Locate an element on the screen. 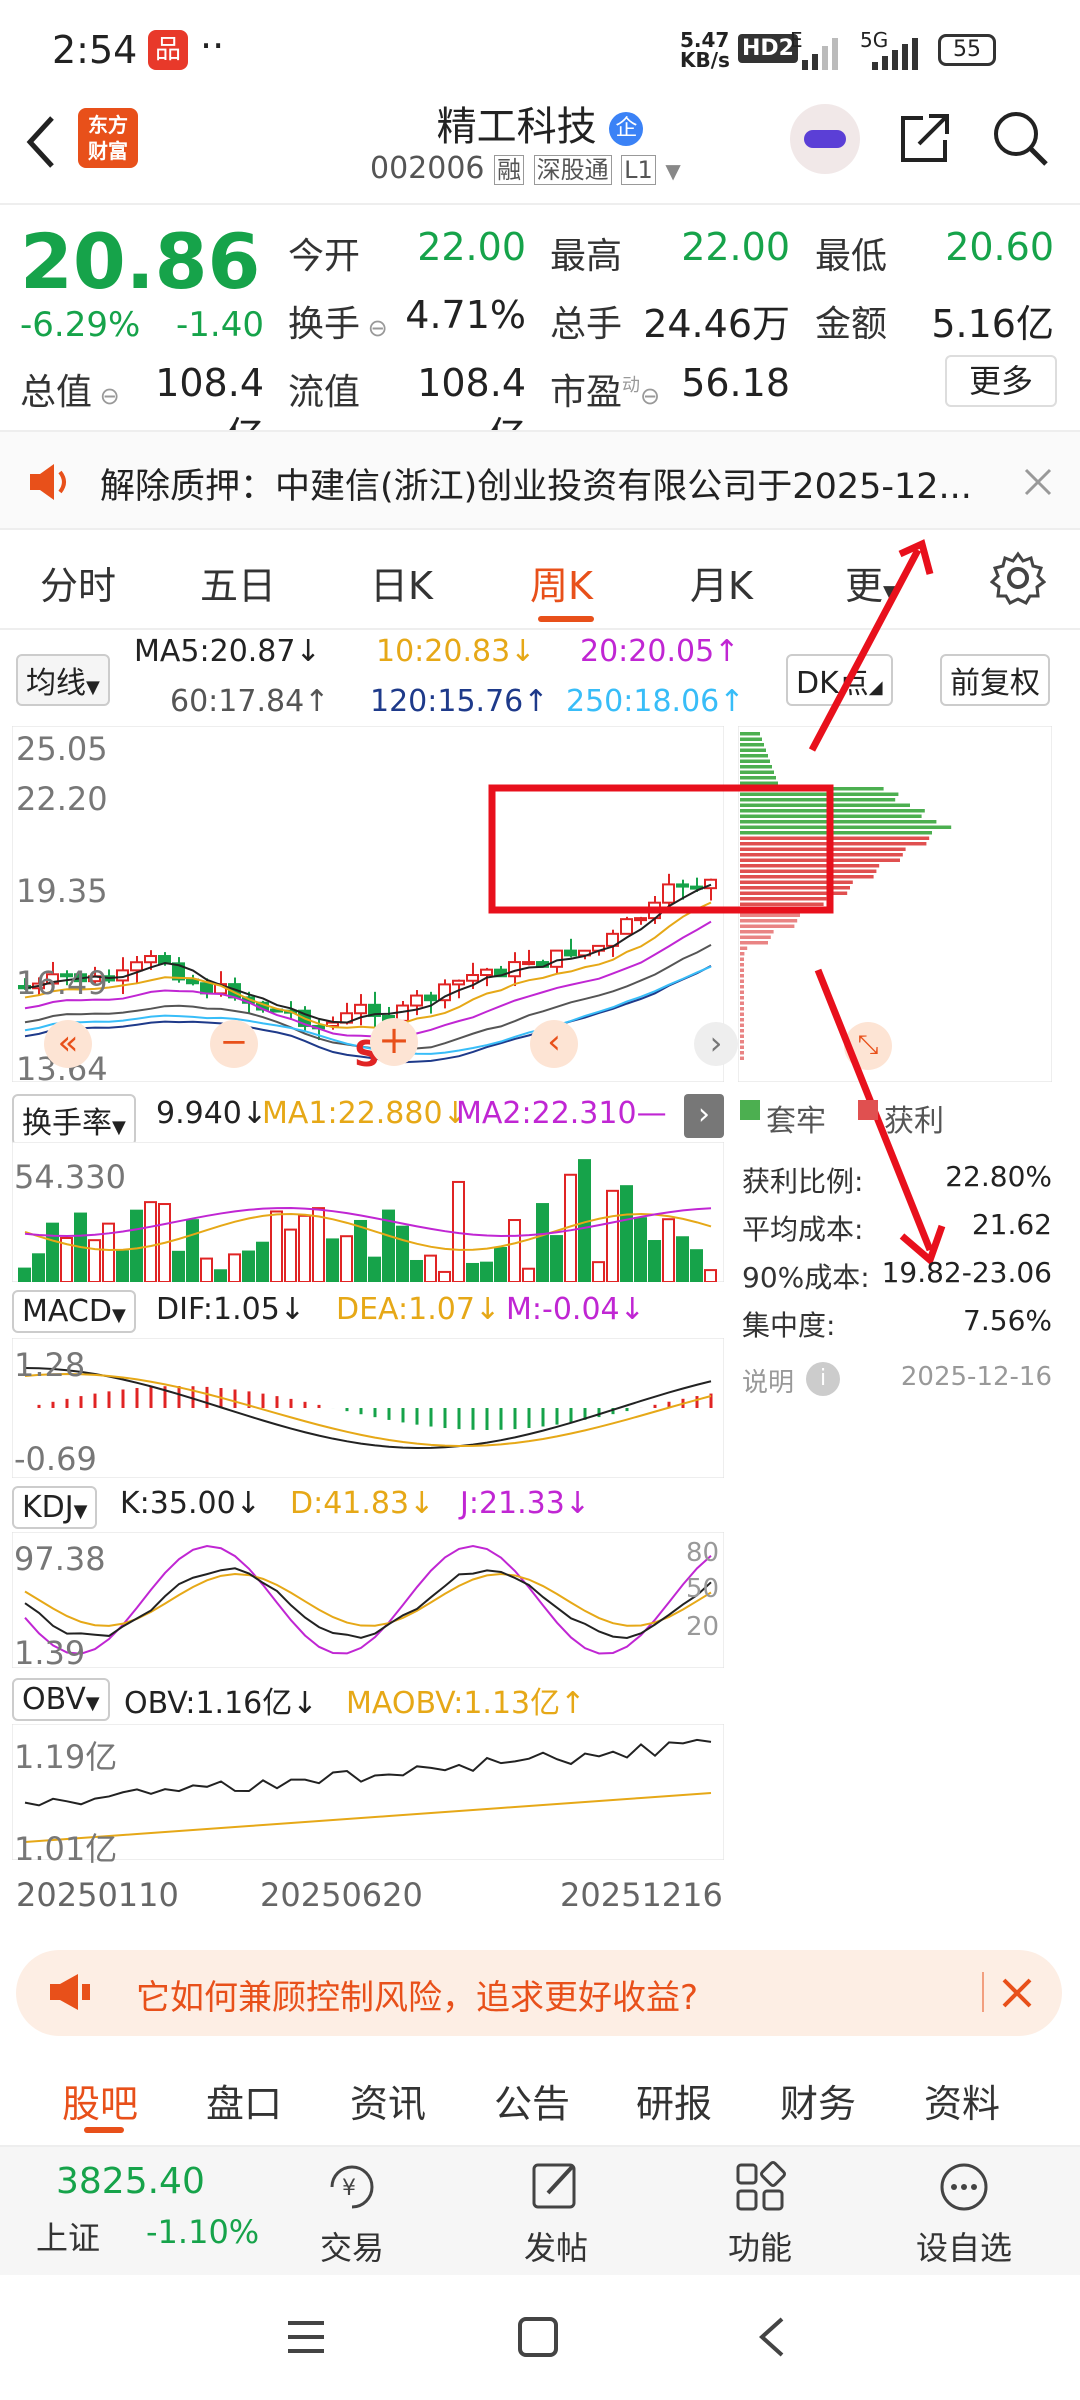  app-logo: 东方 财富 is located at coordinates (108, 138).